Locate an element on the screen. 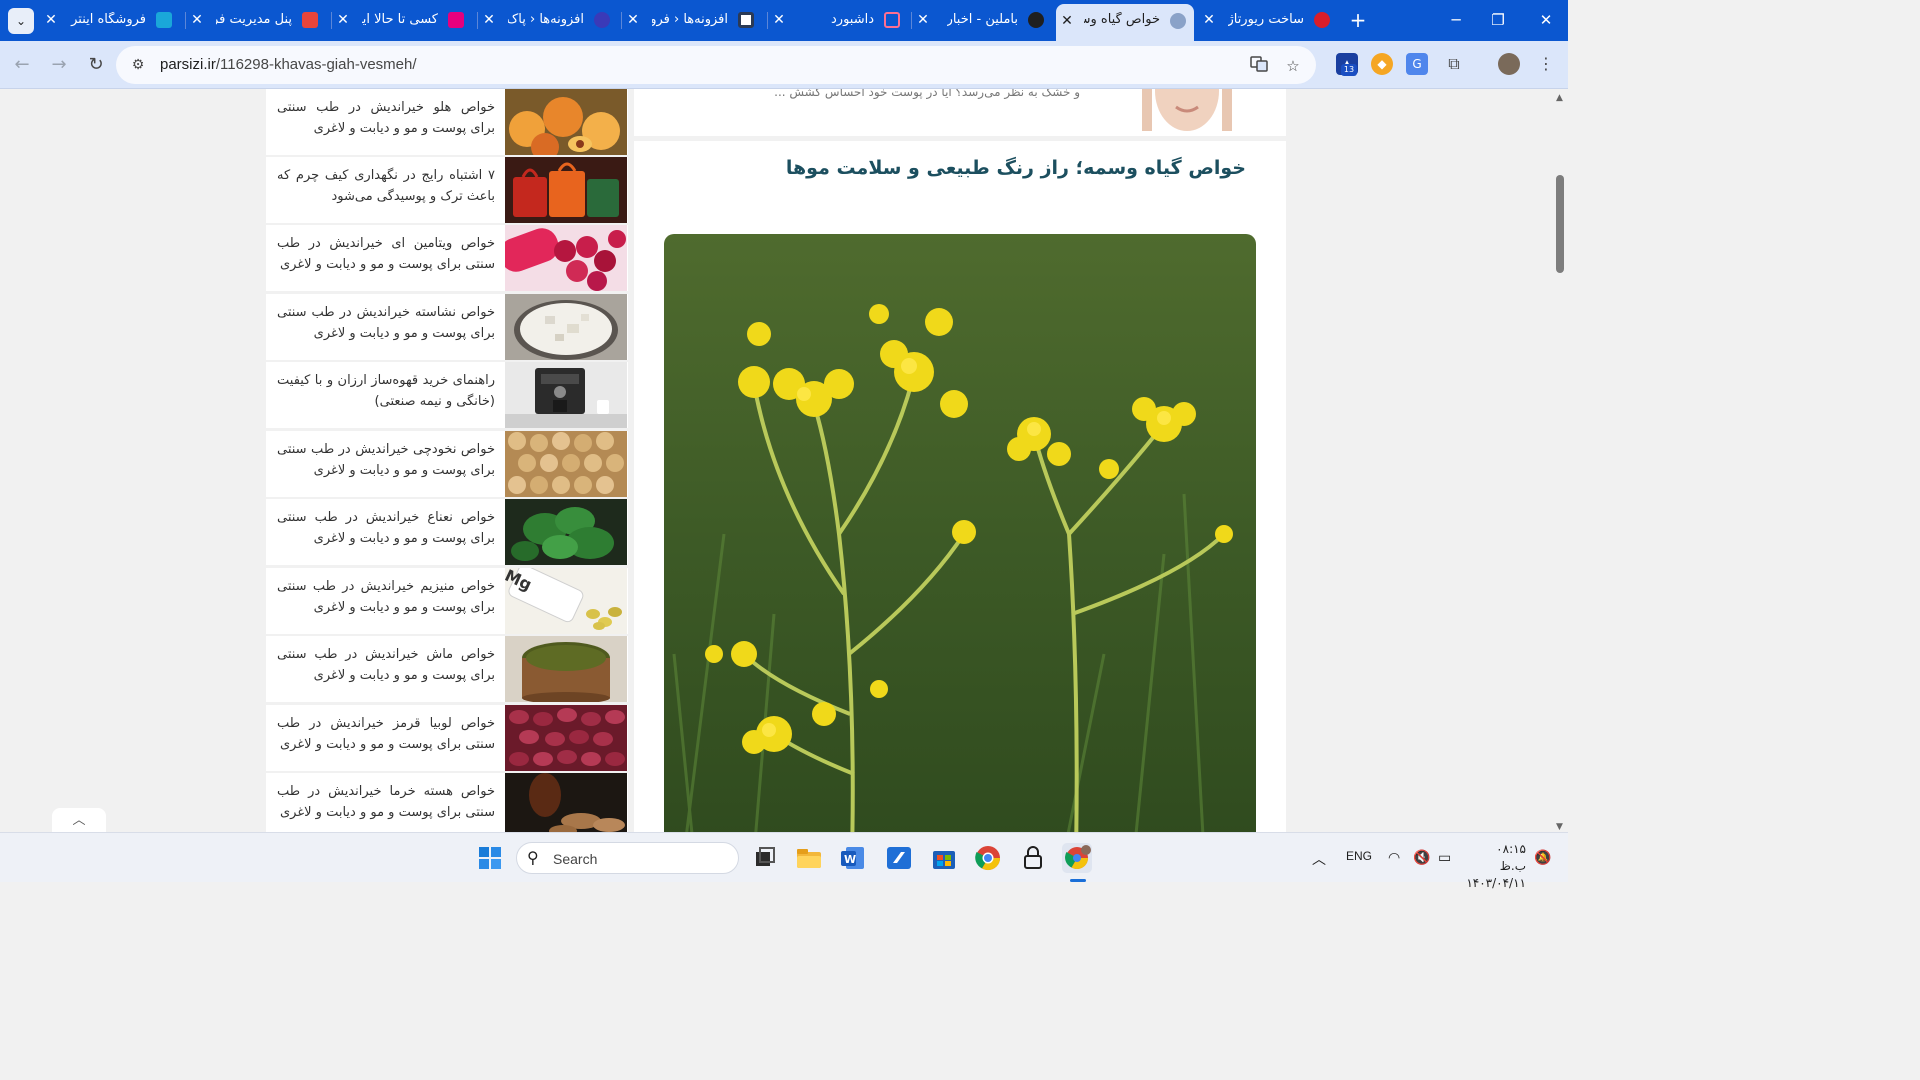 The image size is (1920, 1080). chrome-icon is located at coordinates (988, 858).